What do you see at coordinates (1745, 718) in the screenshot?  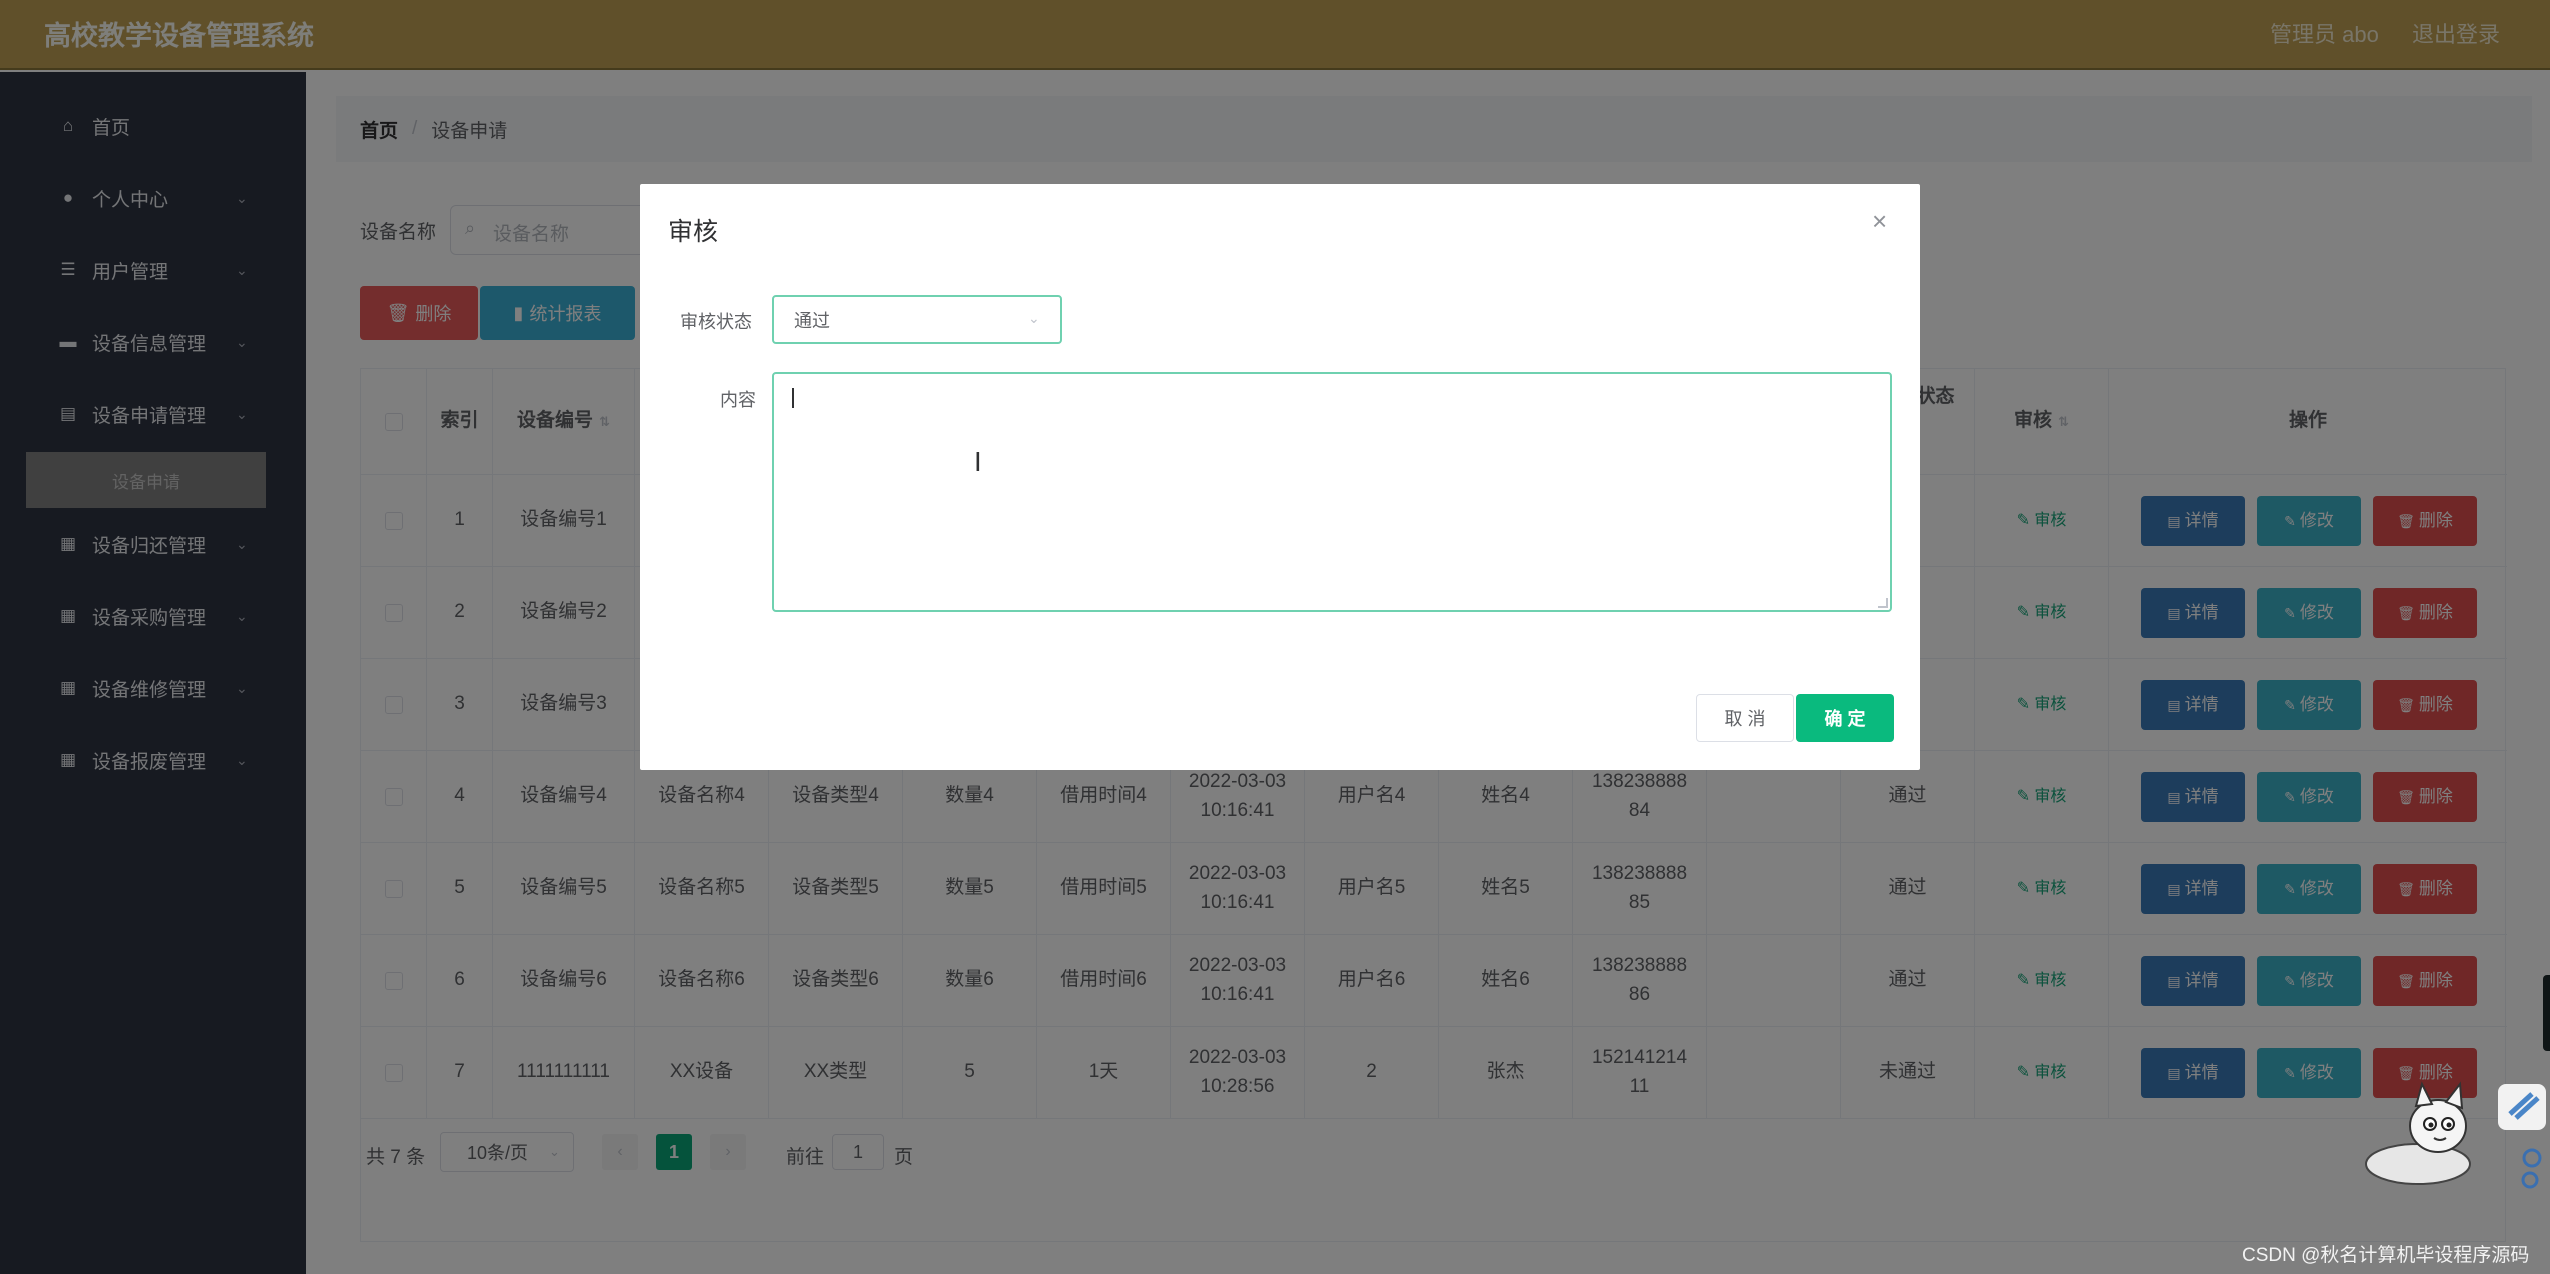 I see `cancel-button: 取 消` at bounding box center [1745, 718].